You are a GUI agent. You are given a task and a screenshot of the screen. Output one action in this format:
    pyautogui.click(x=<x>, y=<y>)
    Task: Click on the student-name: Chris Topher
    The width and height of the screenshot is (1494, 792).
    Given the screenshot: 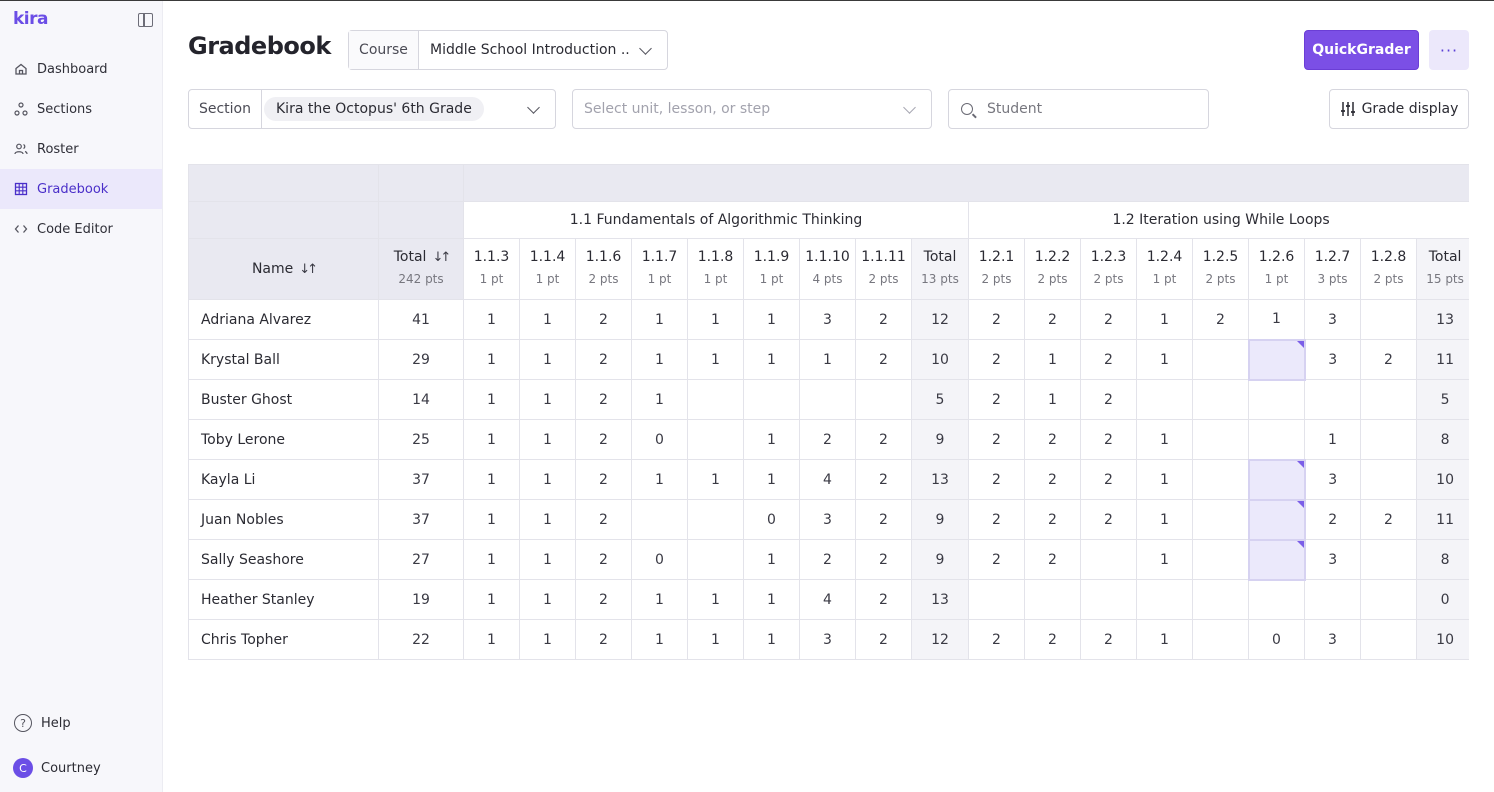 What is the action you would take?
    pyautogui.click(x=283, y=639)
    